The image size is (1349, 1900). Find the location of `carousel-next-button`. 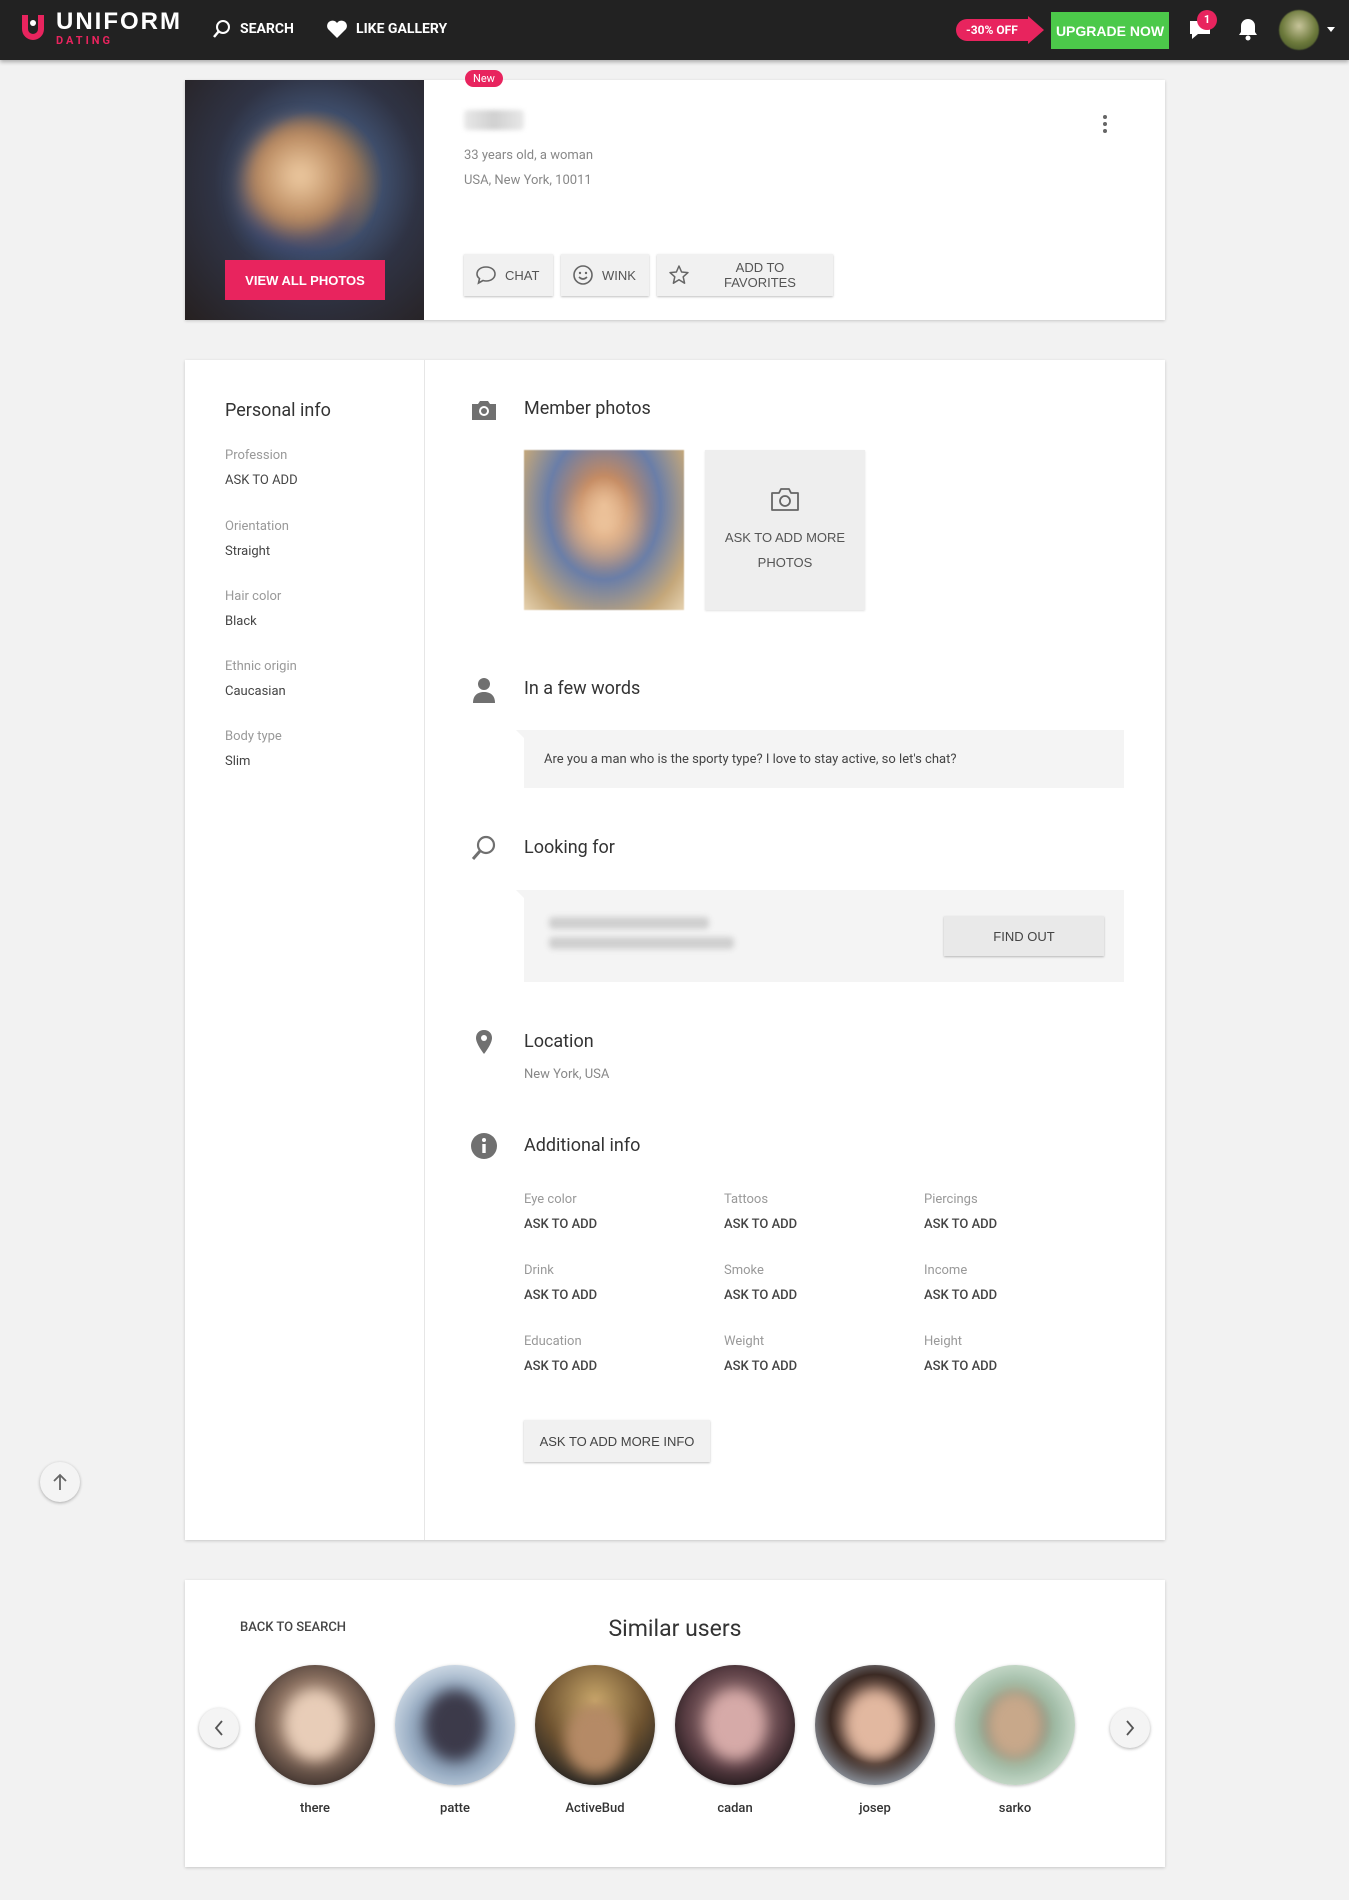

carousel-next-button is located at coordinates (1130, 1728).